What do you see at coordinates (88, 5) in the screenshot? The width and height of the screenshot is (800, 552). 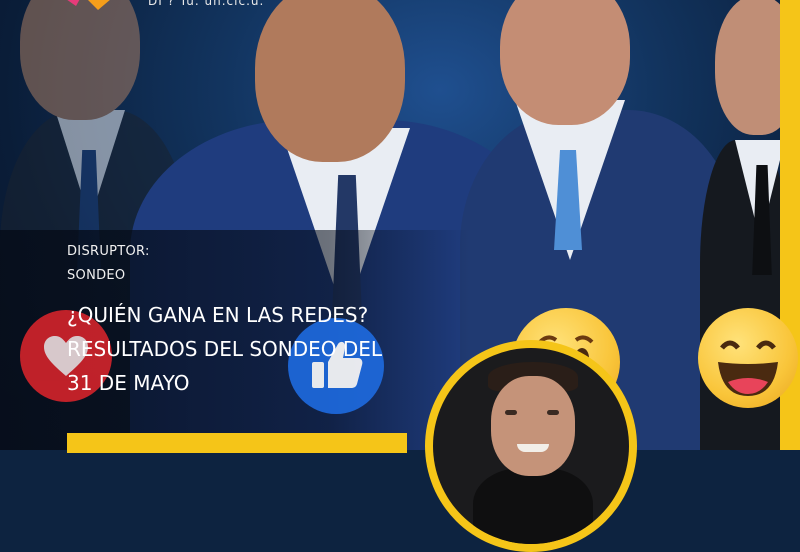 I see `logo-icon` at bounding box center [88, 5].